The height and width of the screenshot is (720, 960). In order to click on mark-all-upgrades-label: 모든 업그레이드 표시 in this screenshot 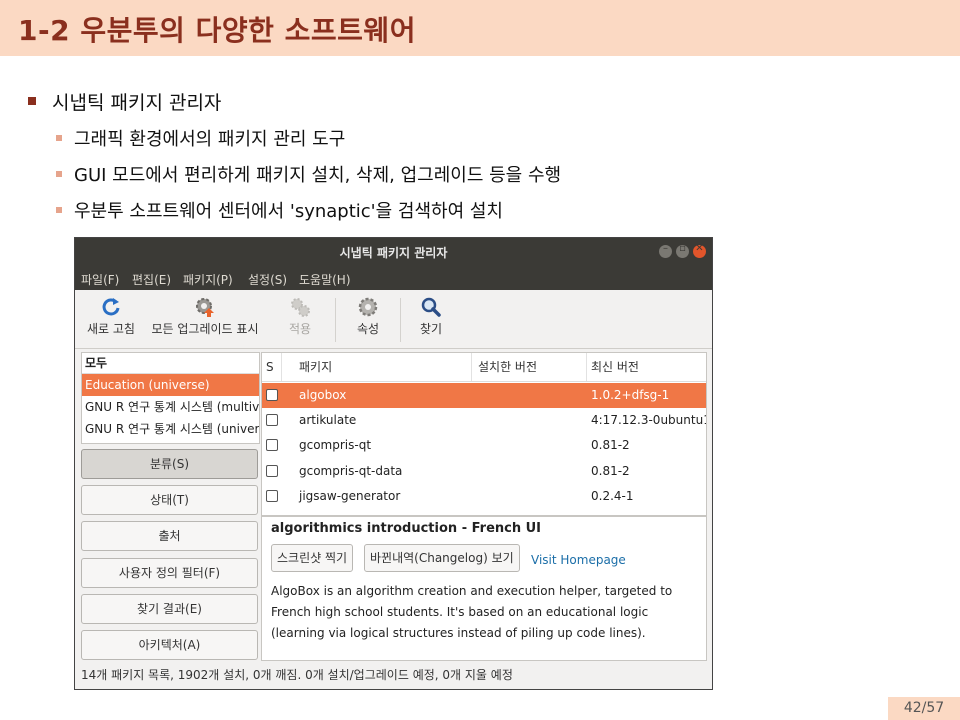, I will do `click(205, 329)`.